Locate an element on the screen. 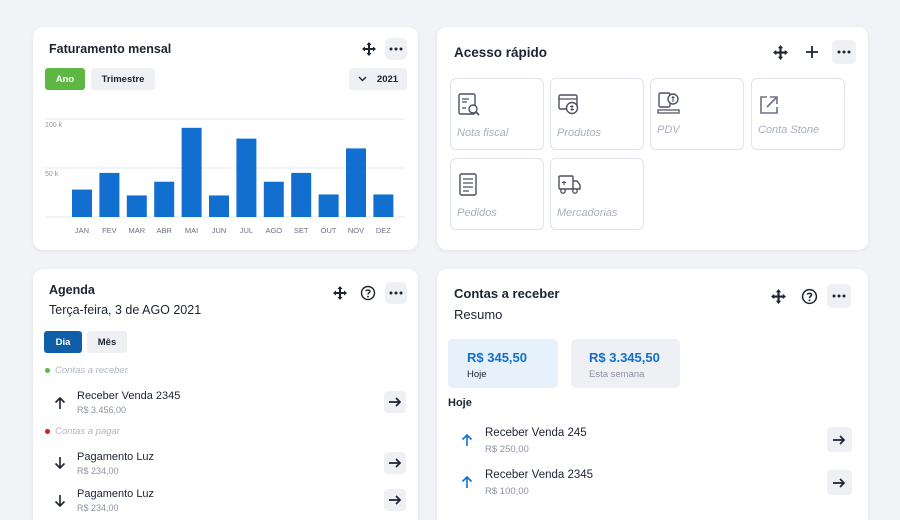 This screenshot has width=900, height=520. section-hoje: Hoje is located at coordinates (460, 403).